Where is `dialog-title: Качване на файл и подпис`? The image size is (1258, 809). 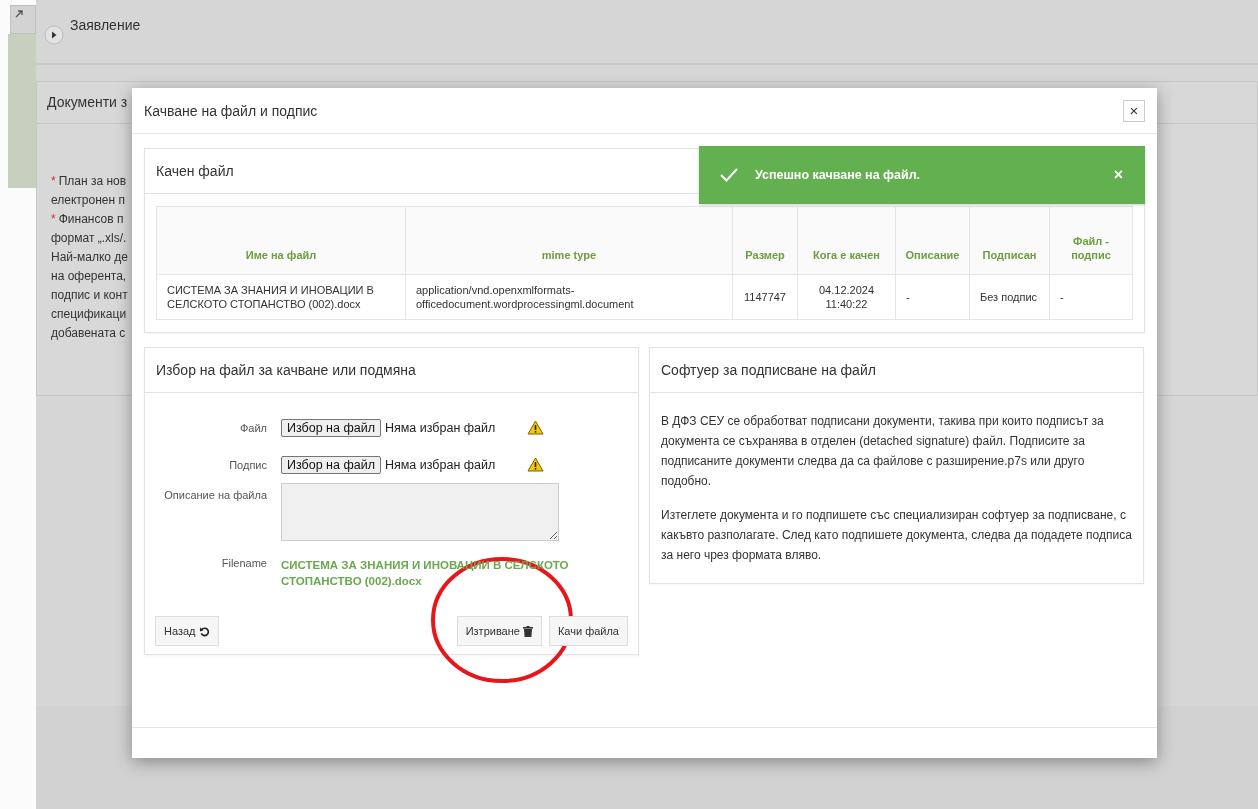
dialog-title: Качване на файл и подпис is located at coordinates (231, 110).